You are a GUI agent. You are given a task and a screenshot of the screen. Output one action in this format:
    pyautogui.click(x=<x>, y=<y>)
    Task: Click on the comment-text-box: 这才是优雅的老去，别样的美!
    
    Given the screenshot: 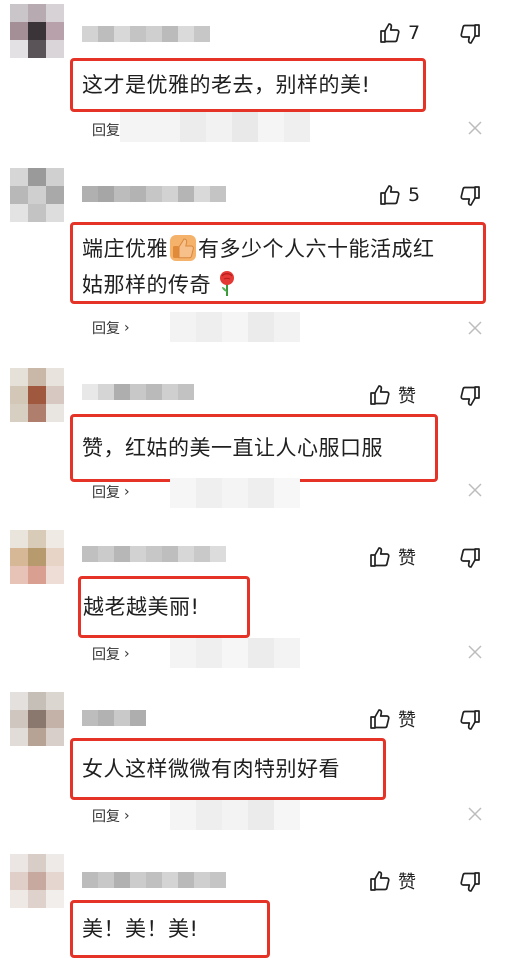 What is the action you would take?
    pyautogui.click(x=248, y=85)
    